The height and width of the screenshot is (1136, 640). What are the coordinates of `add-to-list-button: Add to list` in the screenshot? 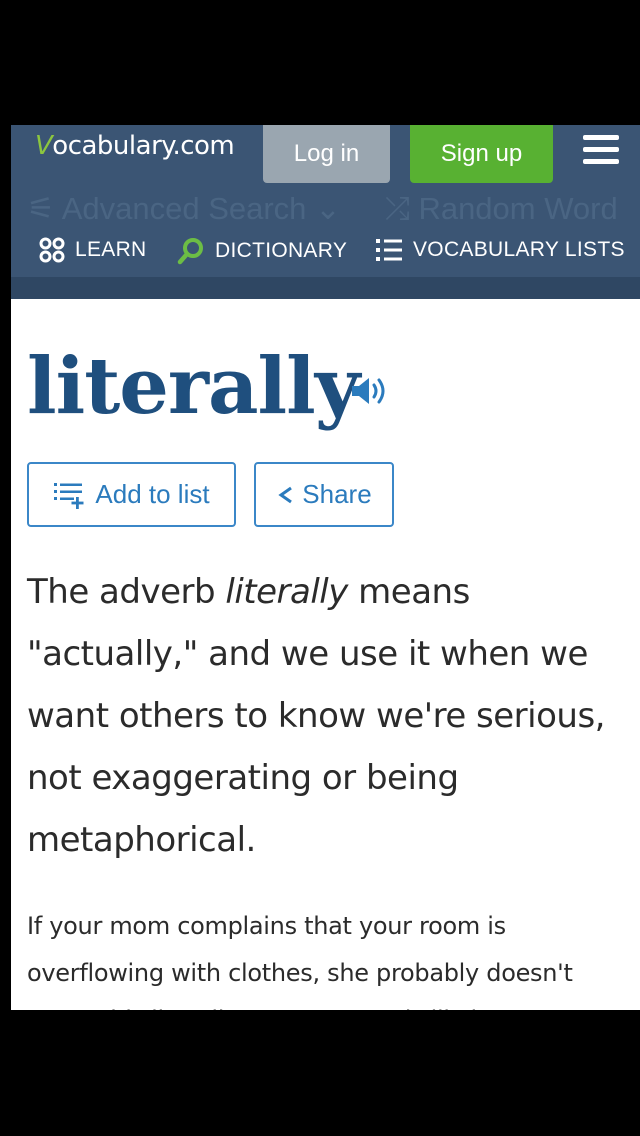 It's located at (131, 494).